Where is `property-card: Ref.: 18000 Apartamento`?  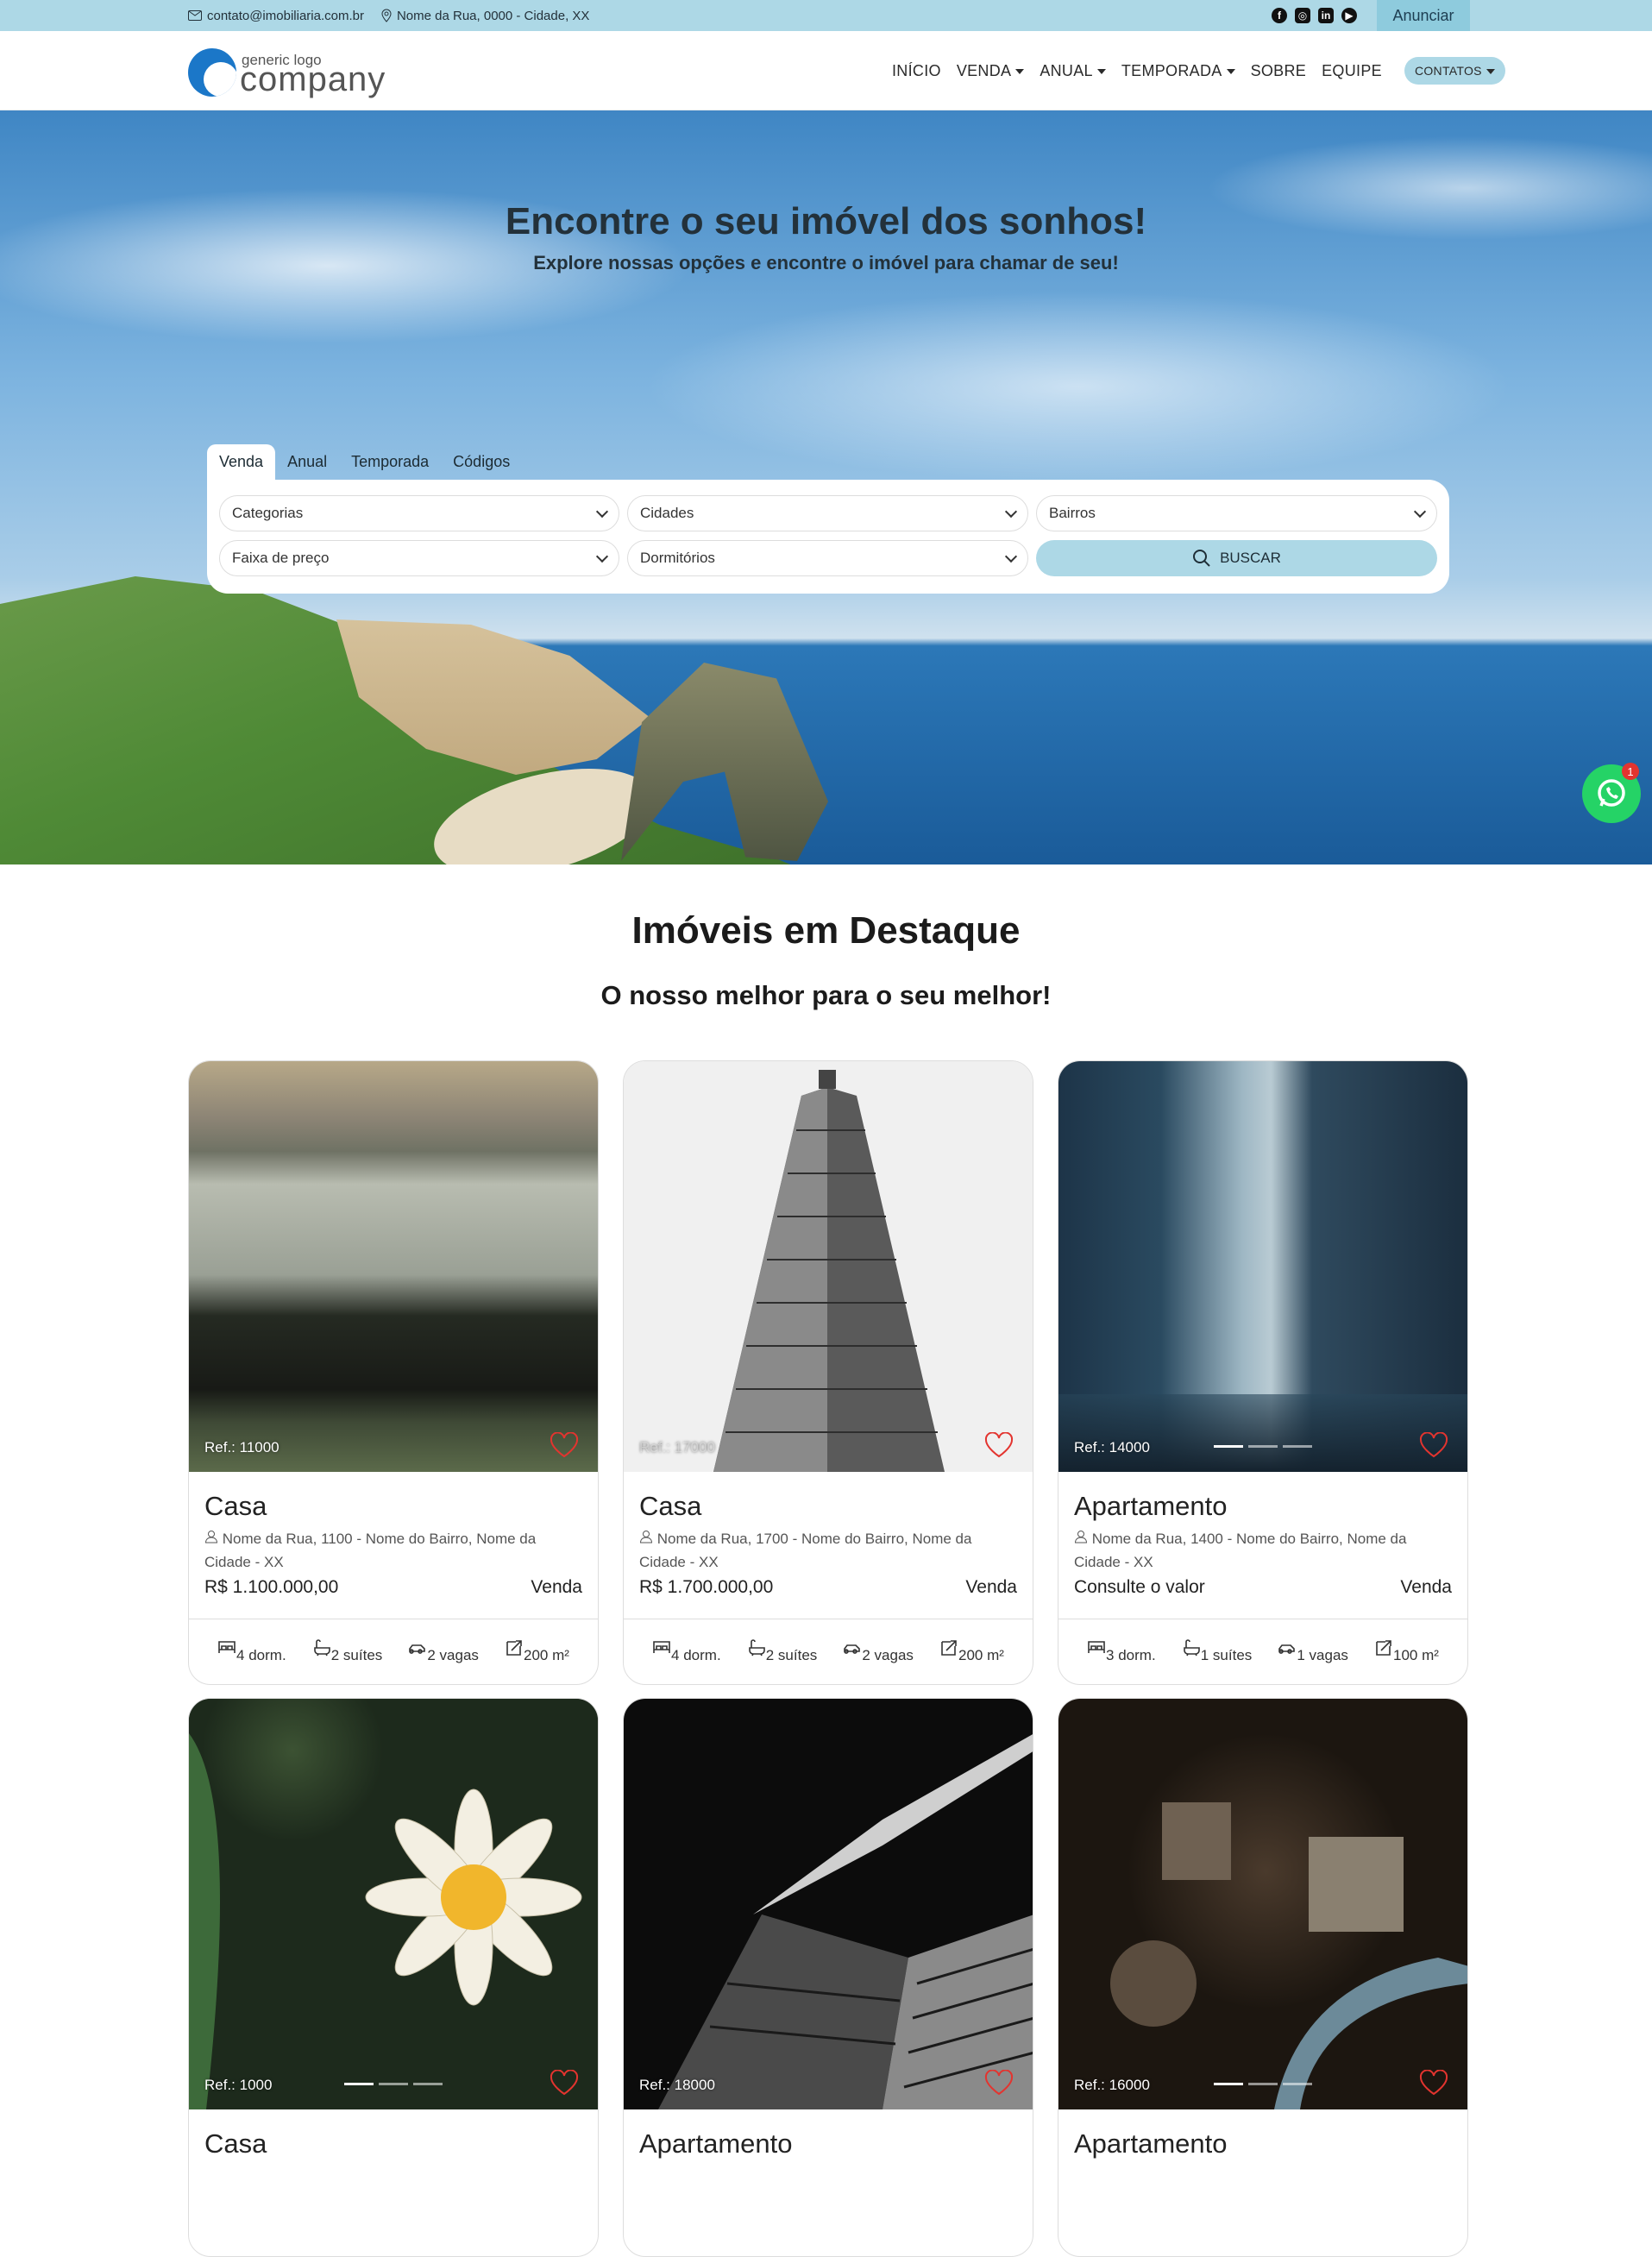
property-card: Ref.: 18000 Apartamento is located at coordinates (828, 1977).